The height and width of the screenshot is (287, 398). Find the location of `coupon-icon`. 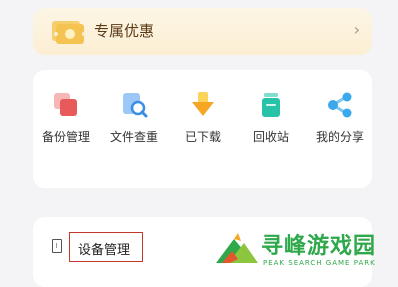

coupon-icon is located at coordinates (69, 32).